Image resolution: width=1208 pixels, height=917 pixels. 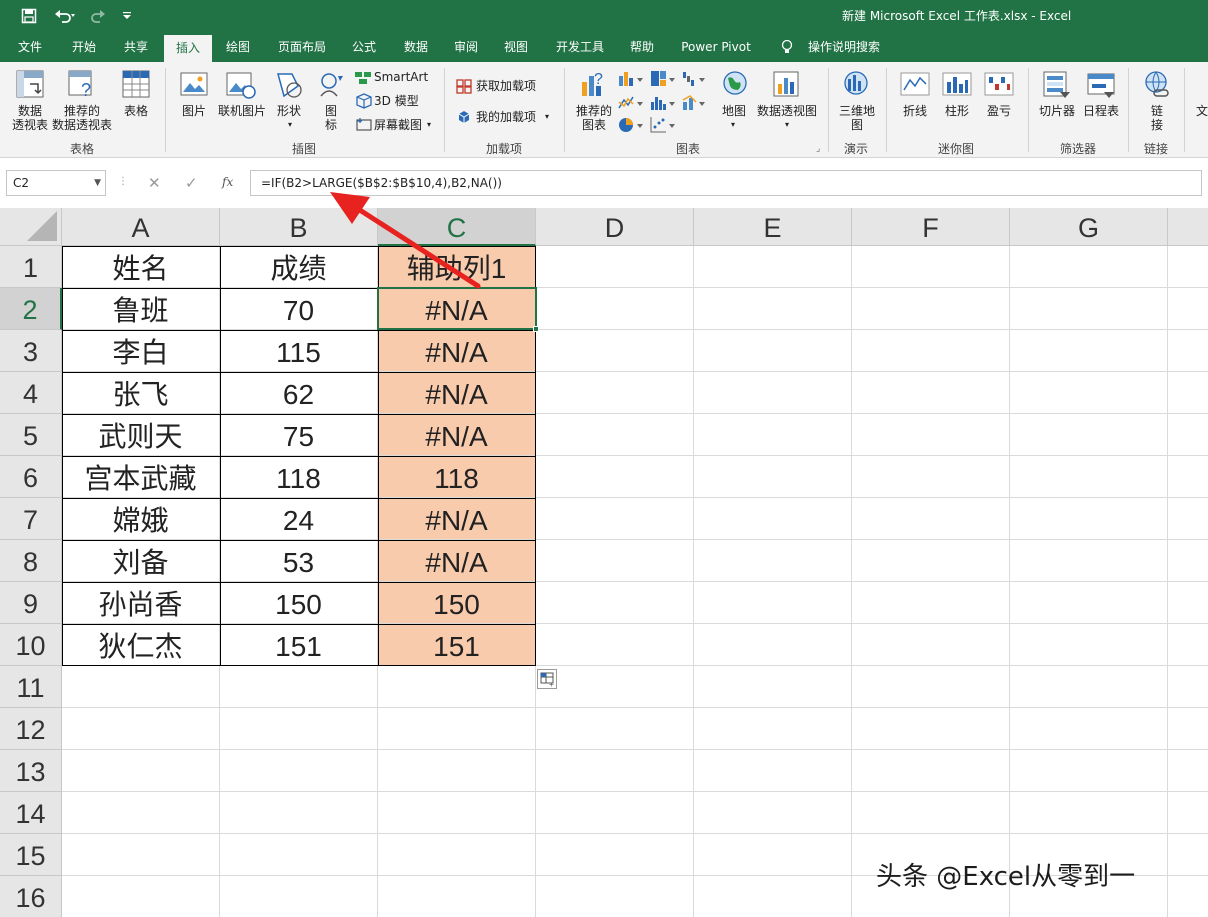 What do you see at coordinates (516, 47) in the screenshot?
I see `tab-view: 视图` at bounding box center [516, 47].